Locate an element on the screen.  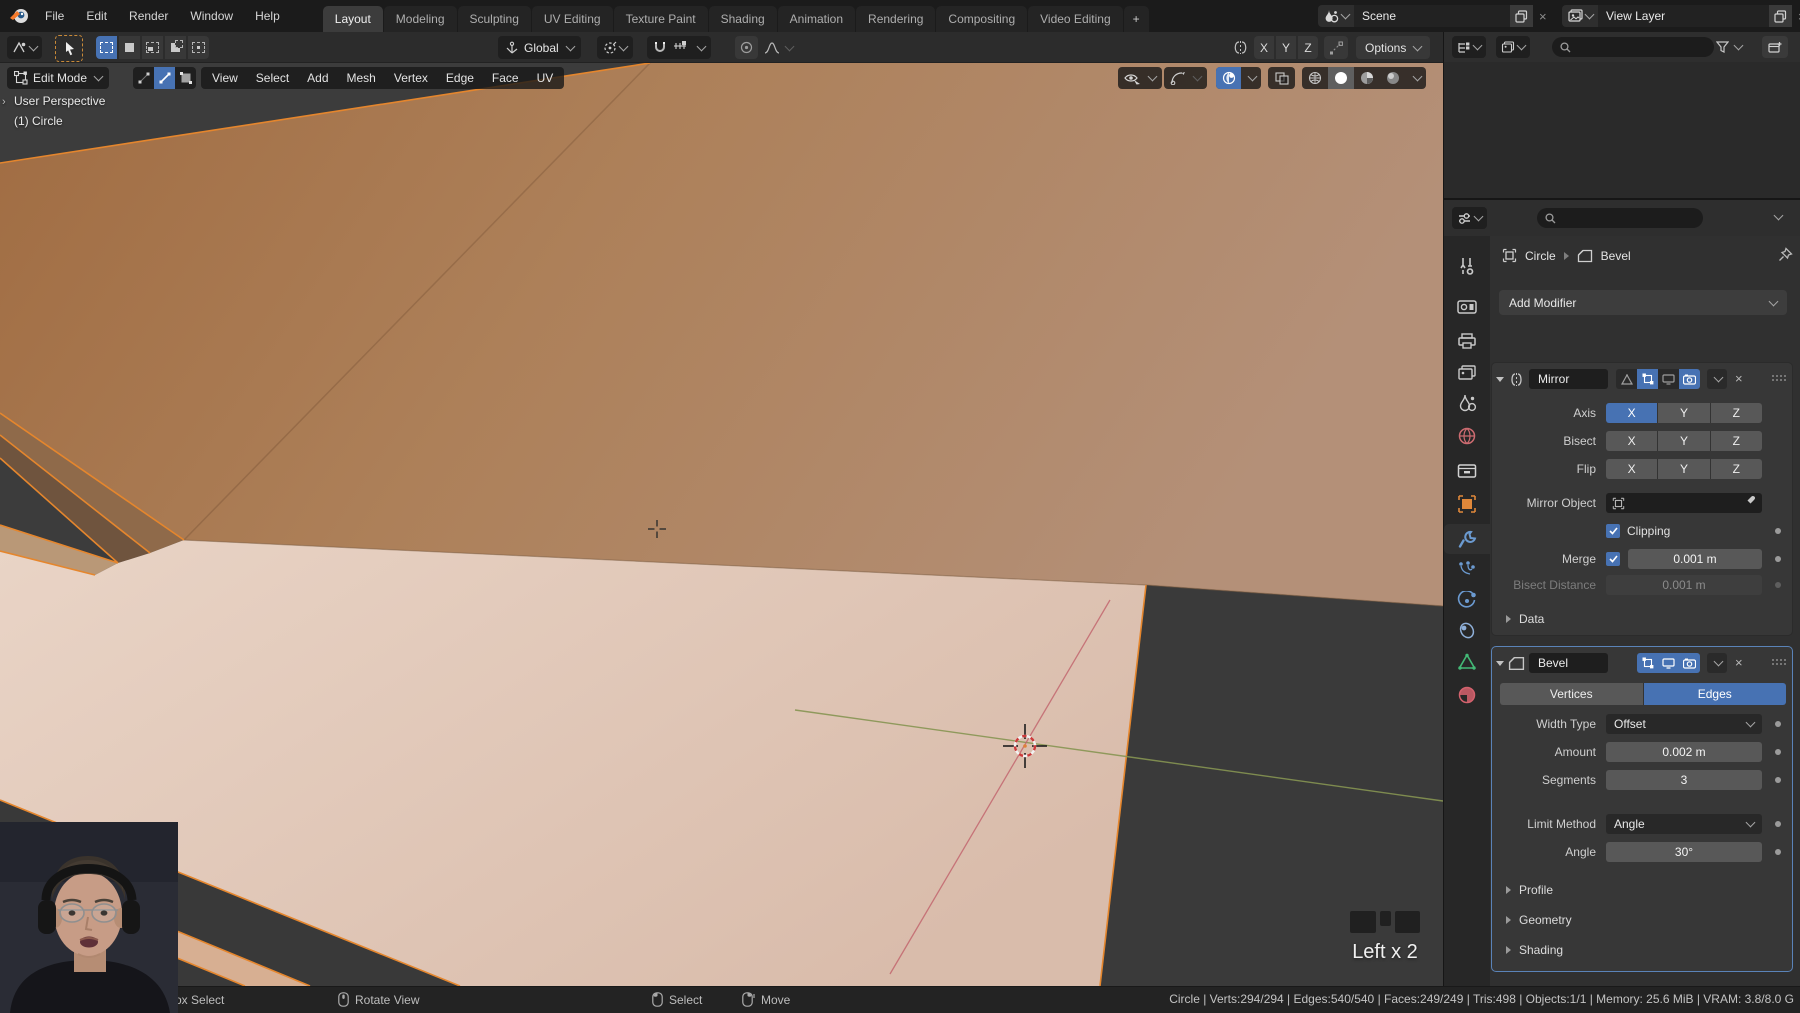
select-mode-new-button is located at coordinates (106, 47).